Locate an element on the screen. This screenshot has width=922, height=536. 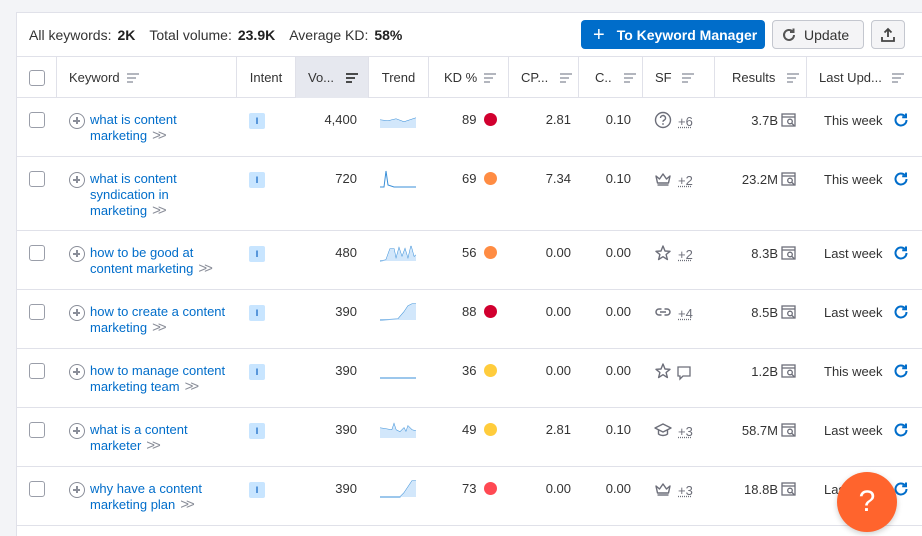
keyword-link: what is a content marketer >> is located at coordinates (139, 438).